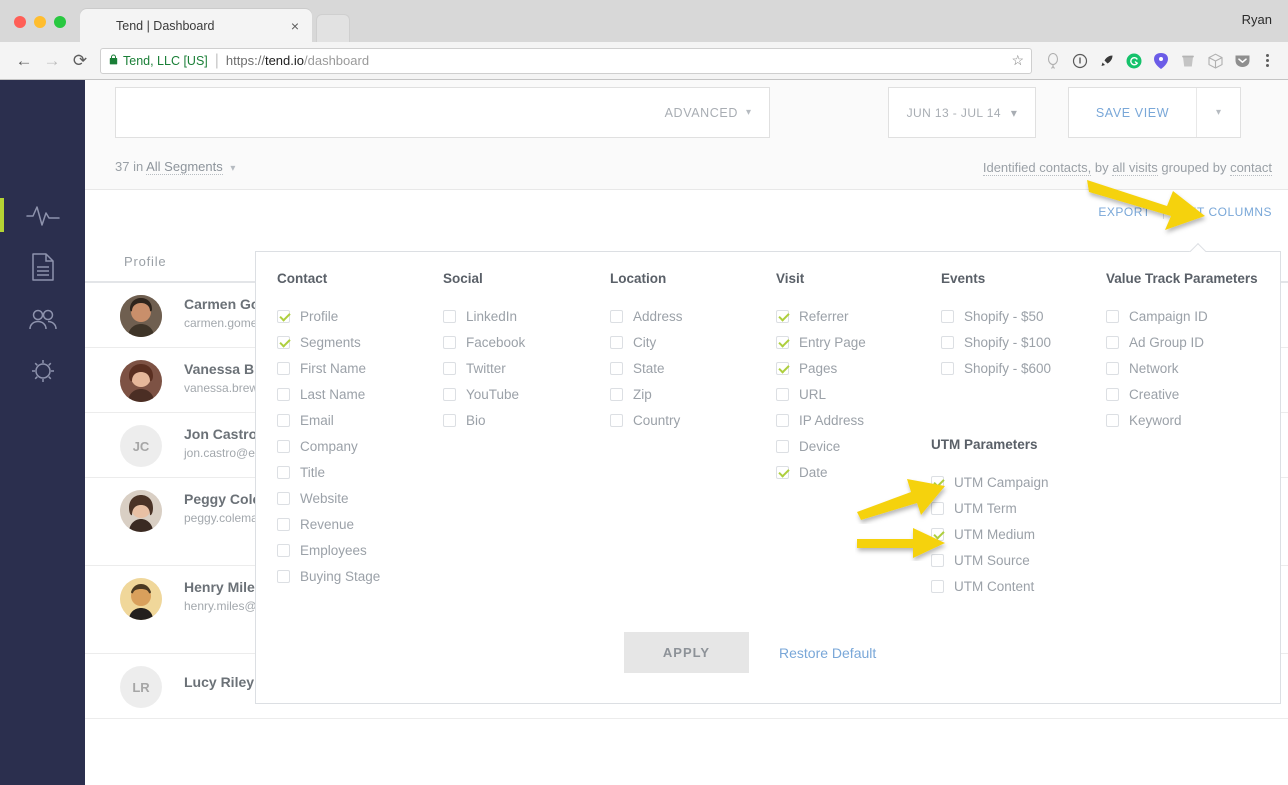 This screenshot has height=785, width=1288. I want to click on checkbox-option: Device, so click(821, 446).